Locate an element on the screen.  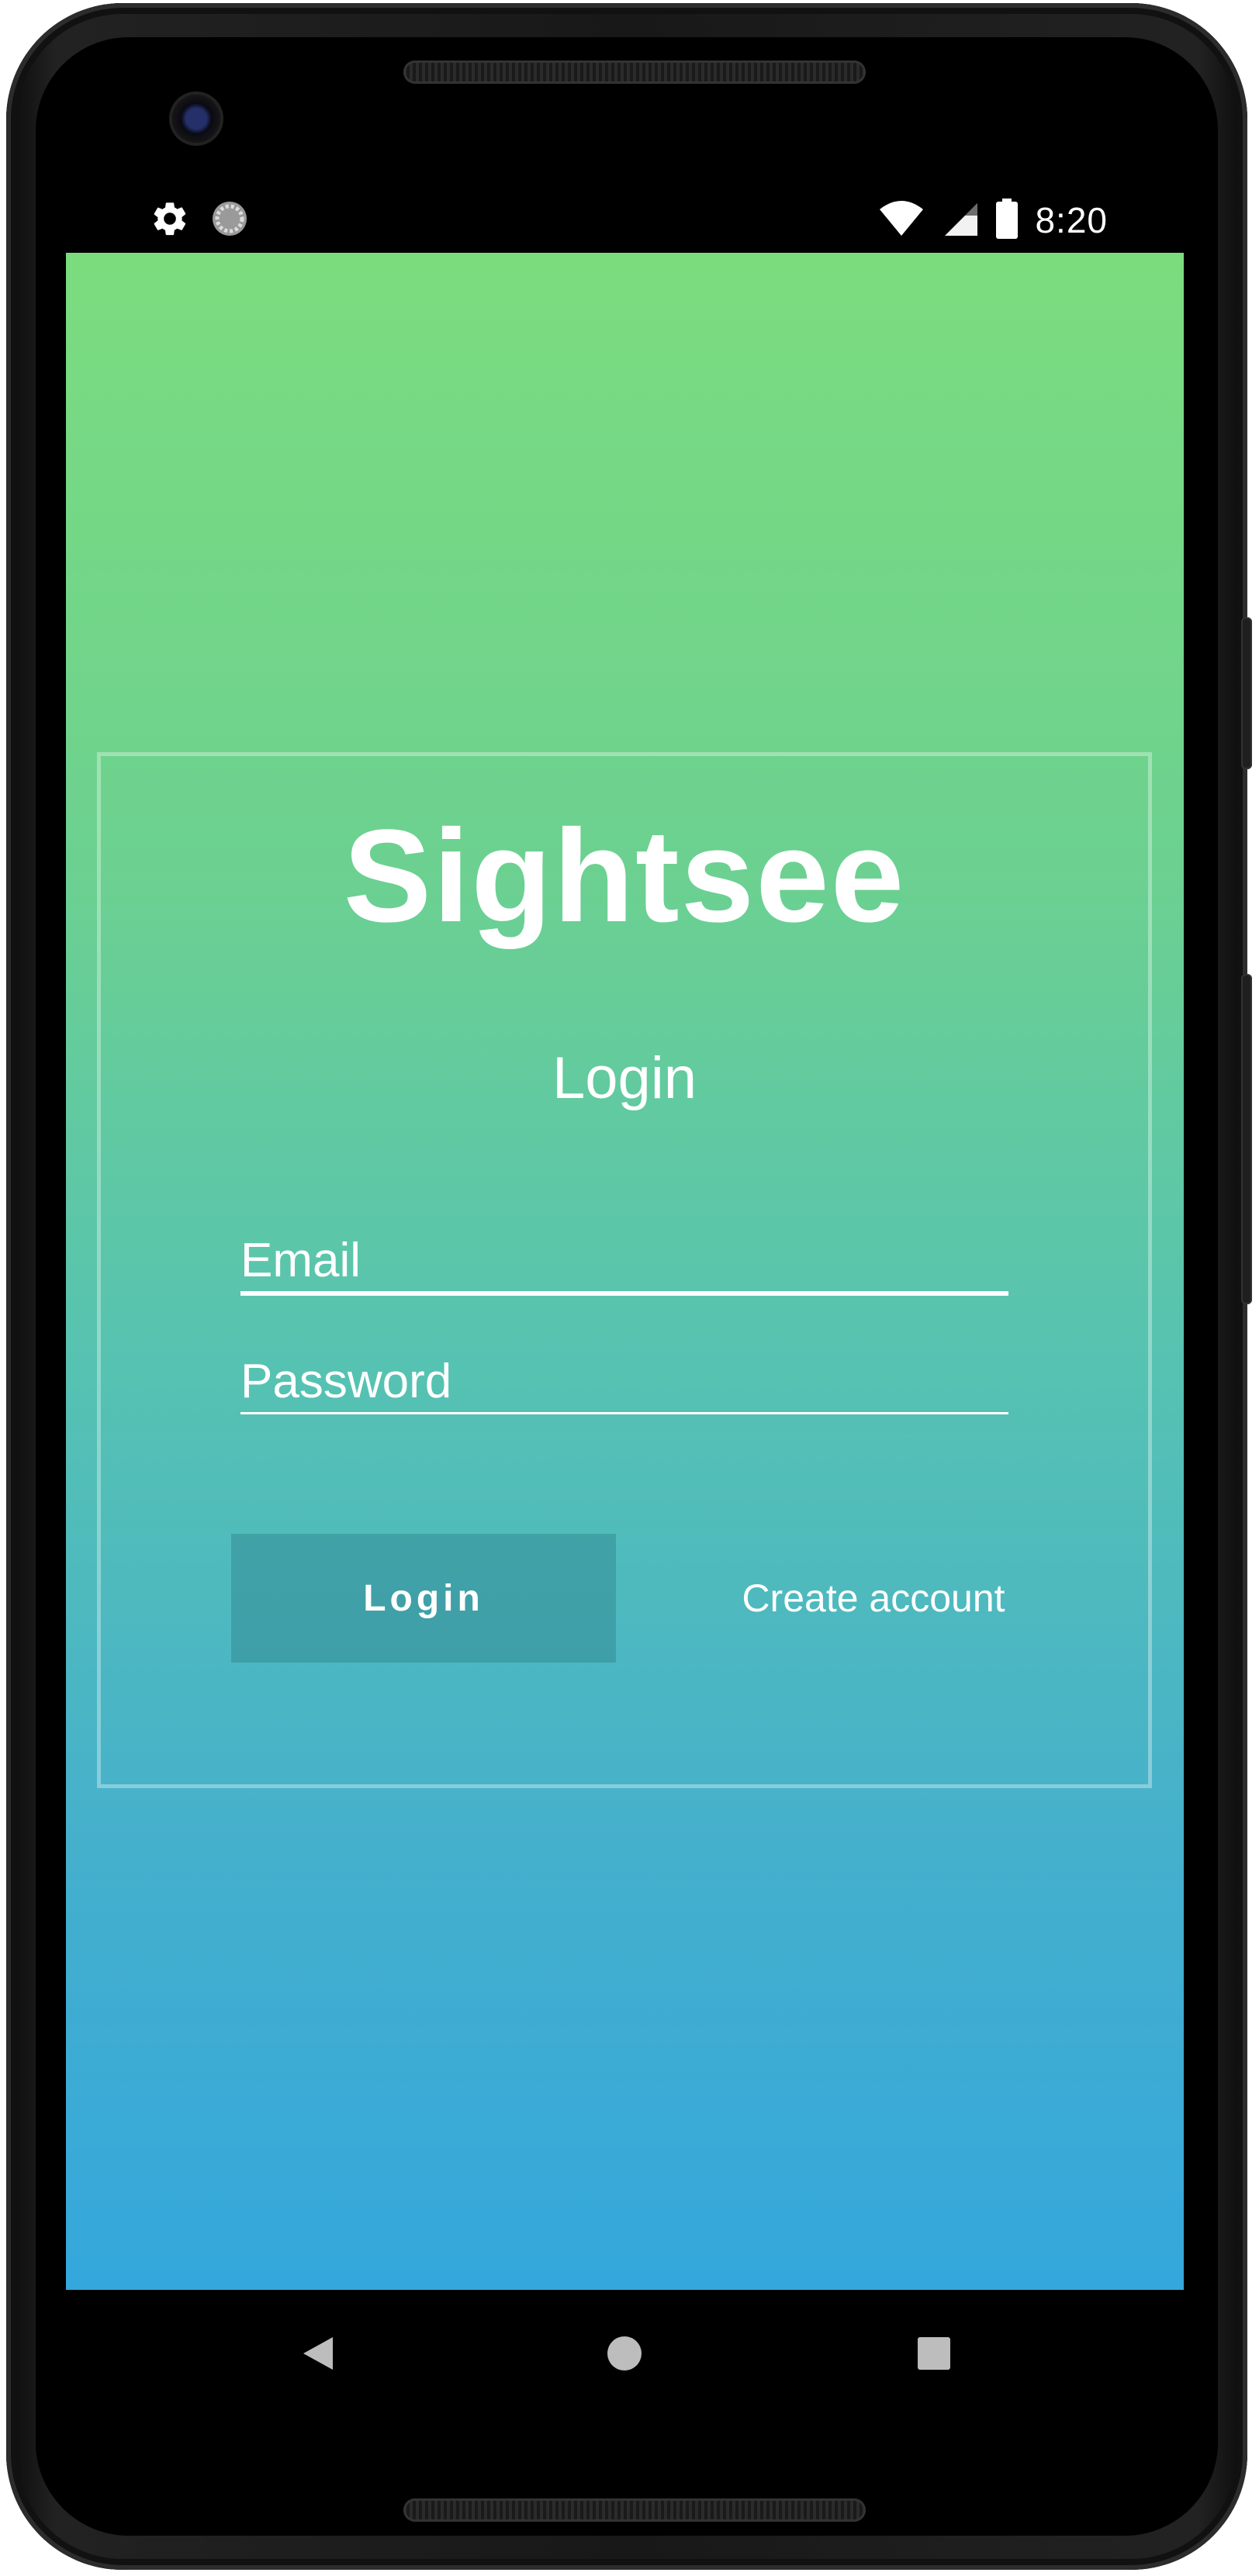
email-field is located at coordinates (624, 1262).